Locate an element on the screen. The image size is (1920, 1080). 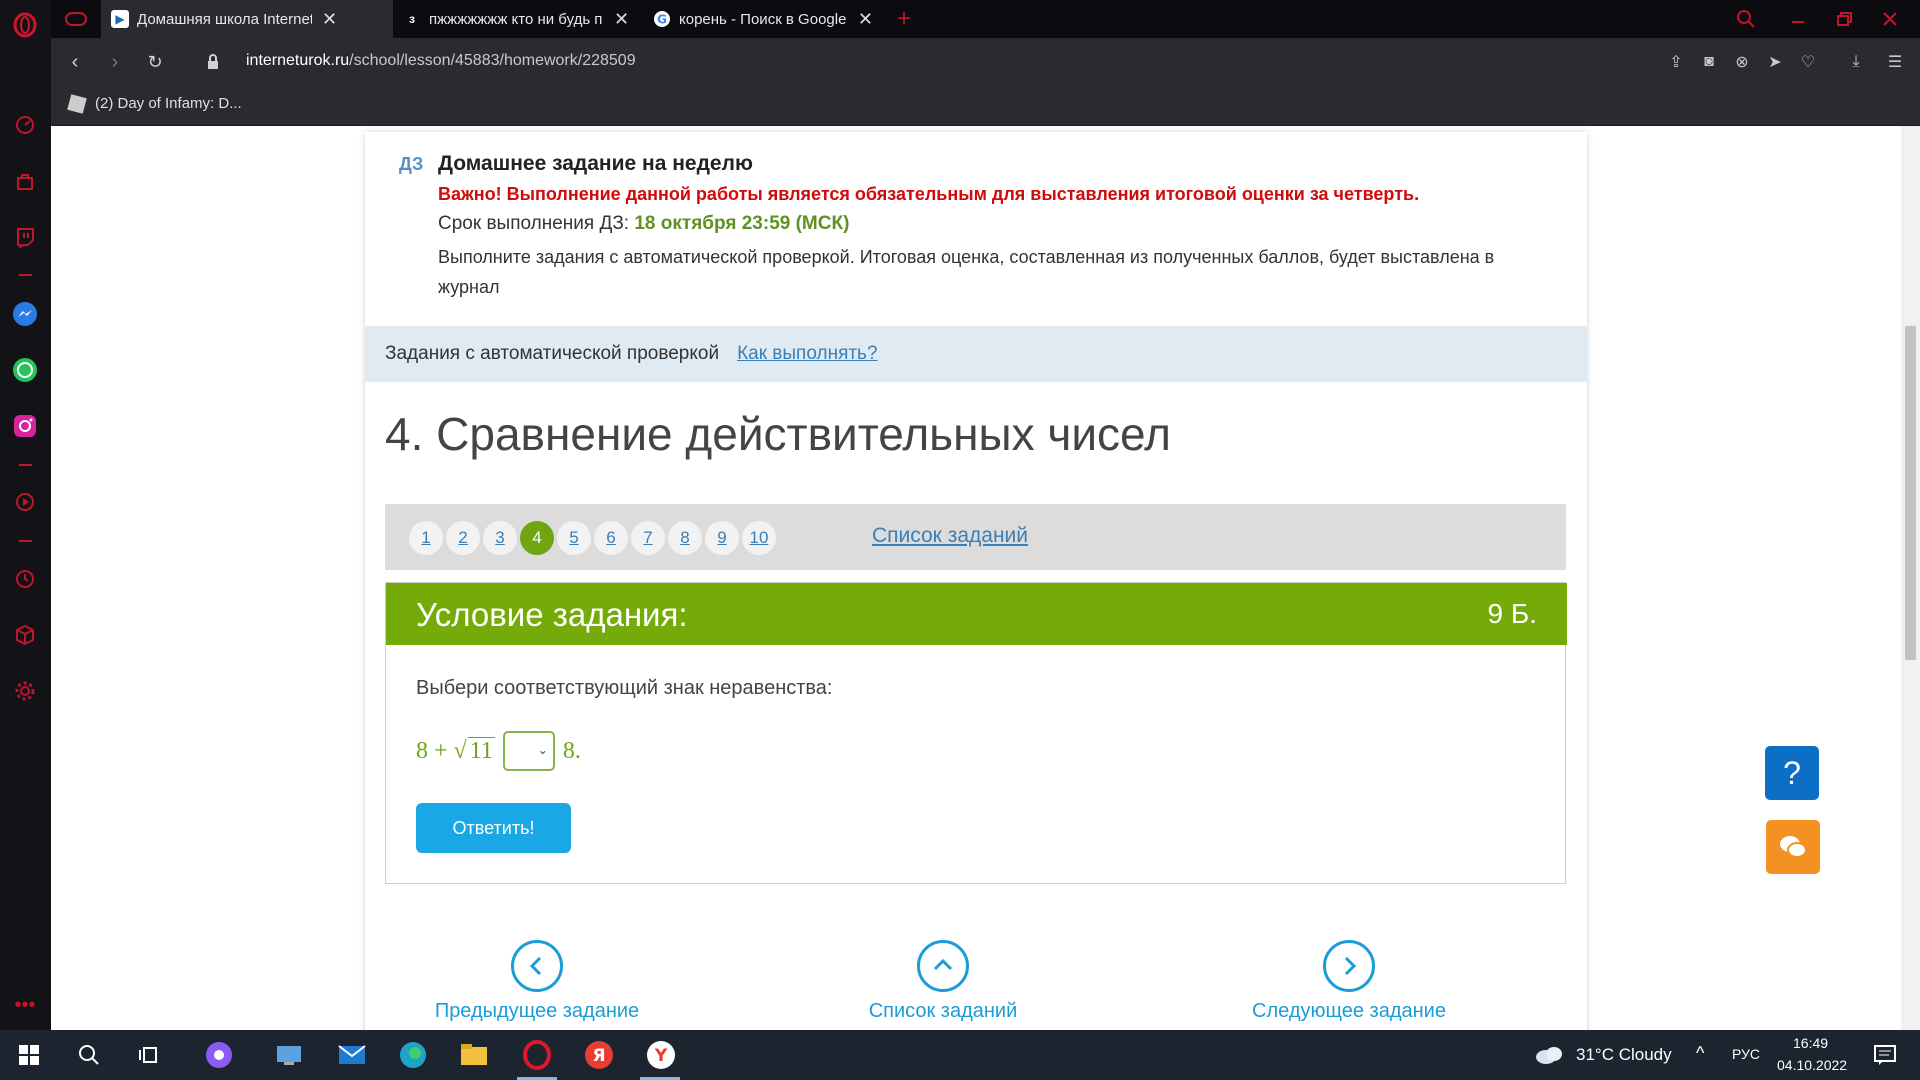
history-icon is located at coordinates (25, 579).